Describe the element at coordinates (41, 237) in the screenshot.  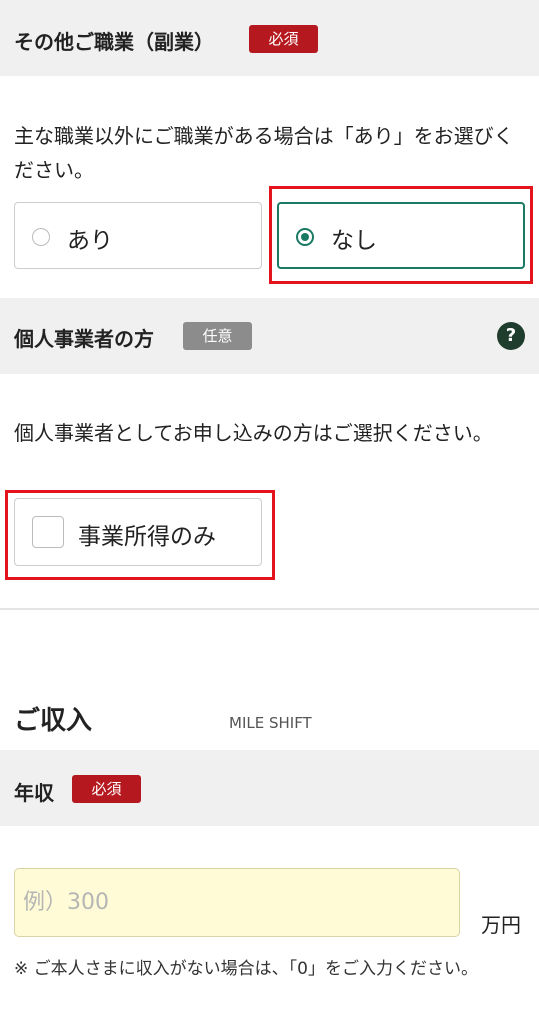
I see `radio-icon` at that location.